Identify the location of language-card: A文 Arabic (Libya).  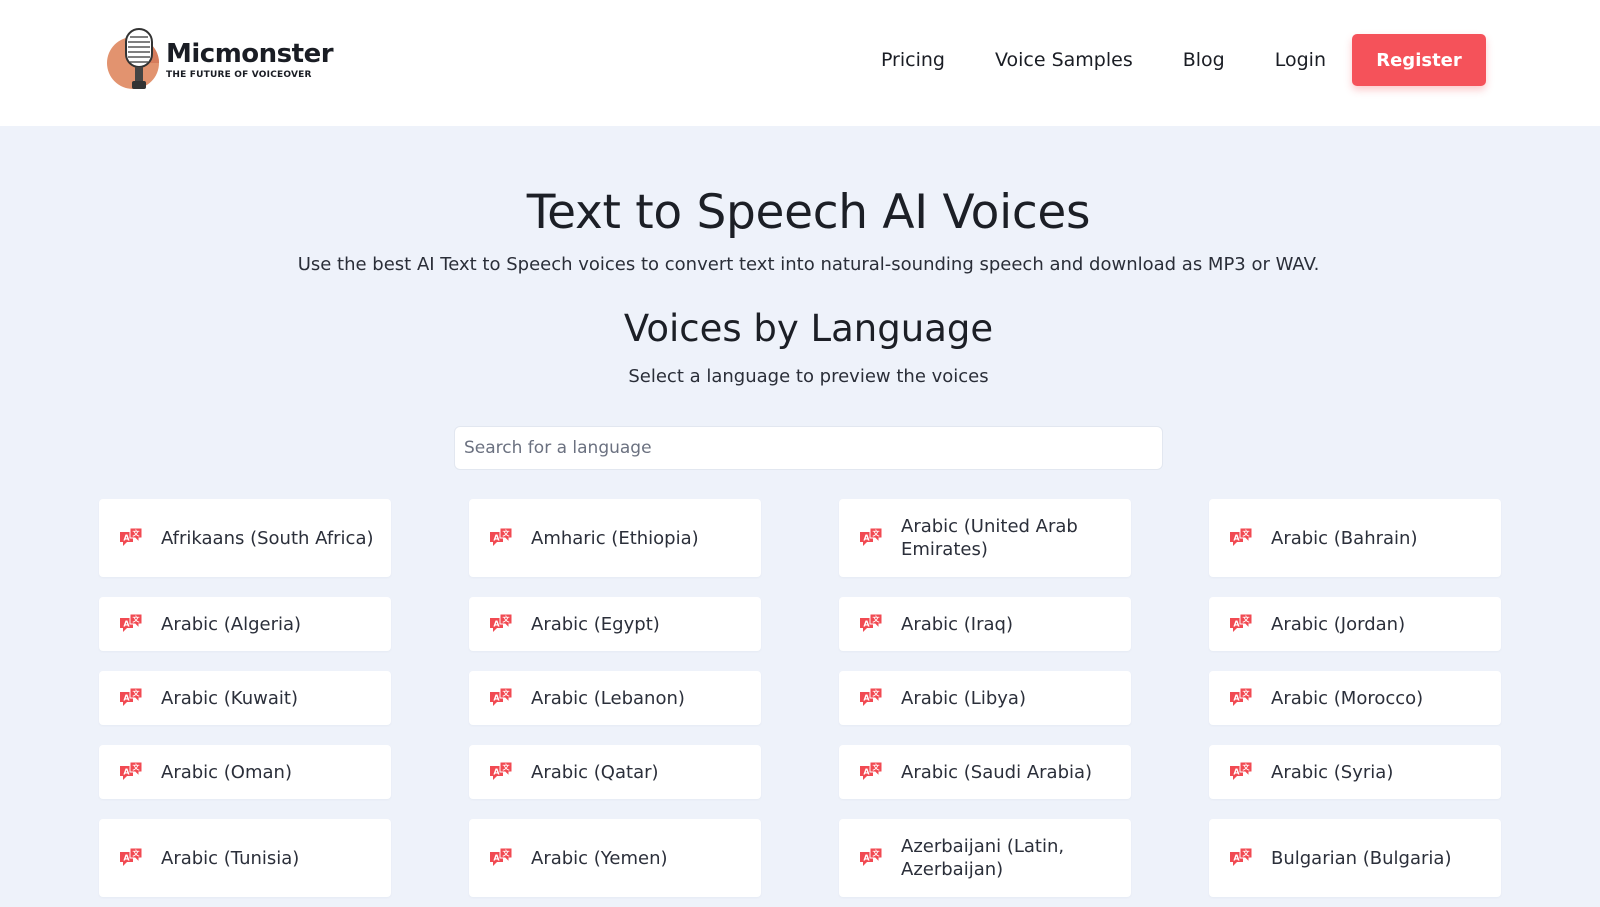
(985, 698).